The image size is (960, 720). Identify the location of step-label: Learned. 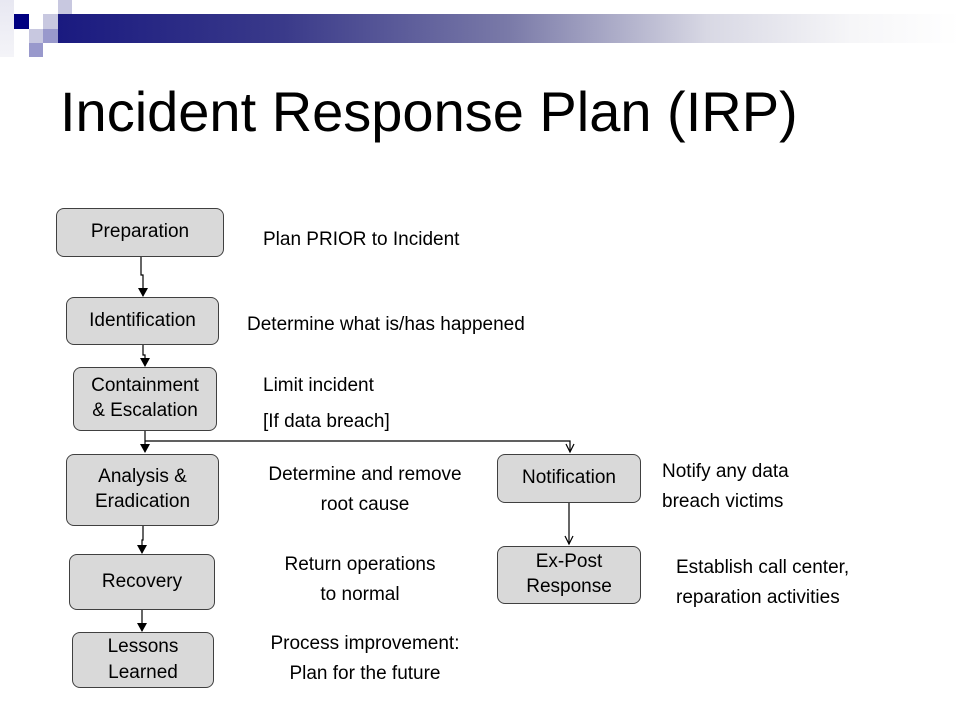
(143, 672).